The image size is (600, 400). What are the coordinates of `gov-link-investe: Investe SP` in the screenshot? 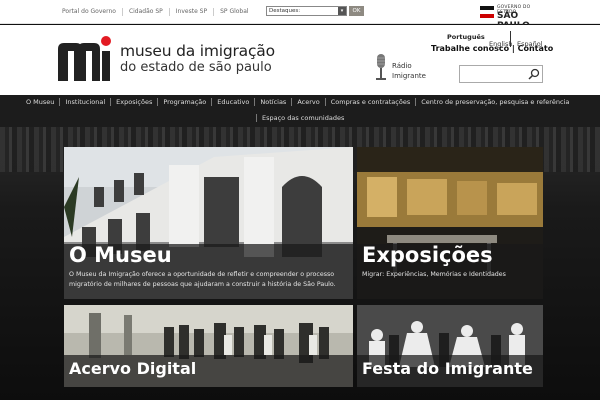 It's located at (190, 12).